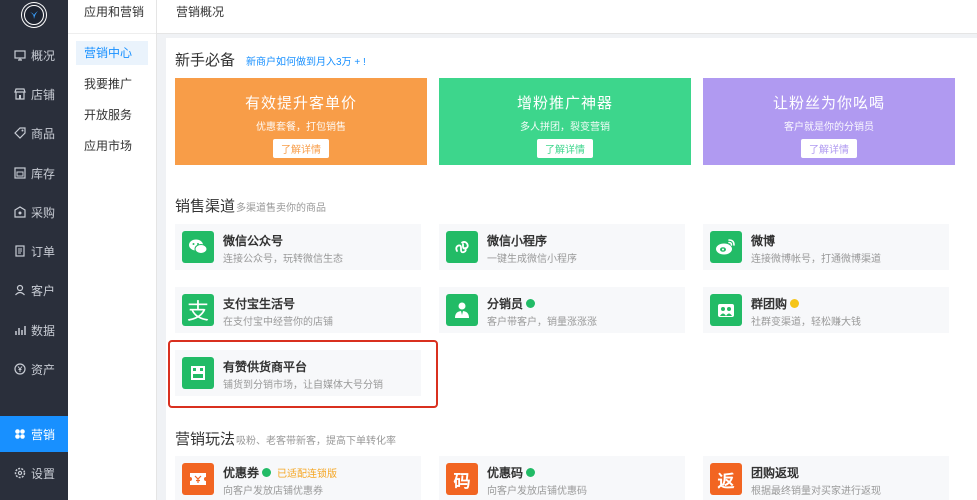  Describe the element at coordinates (726, 479) in the screenshot. I see `cashback-icon: 返` at that location.